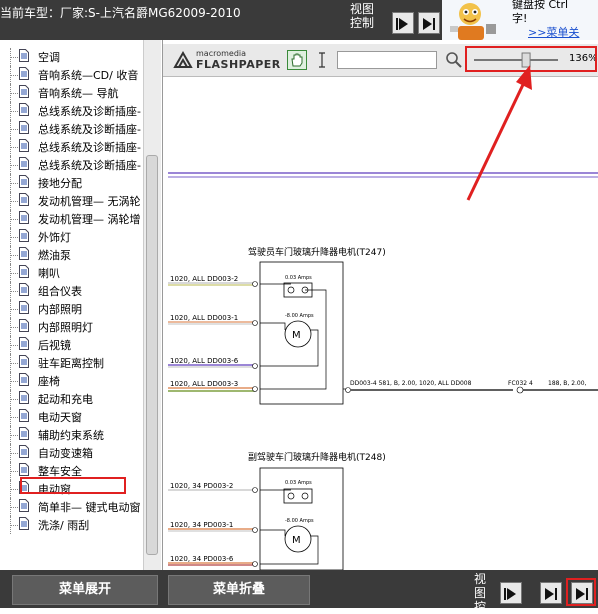 Image resolution: width=598 pixels, height=614 pixels. What do you see at coordinates (71, 183) in the screenshot?
I see `tree-item: 接地分配` at bounding box center [71, 183].